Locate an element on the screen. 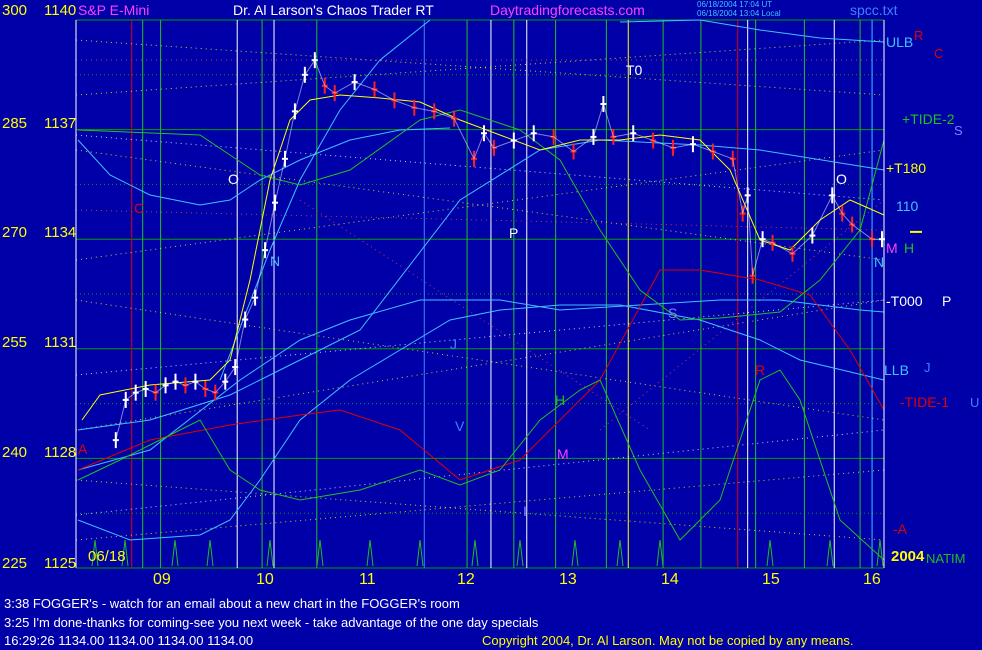 The height and width of the screenshot is (650, 982). s-label: S is located at coordinates (958, 130).